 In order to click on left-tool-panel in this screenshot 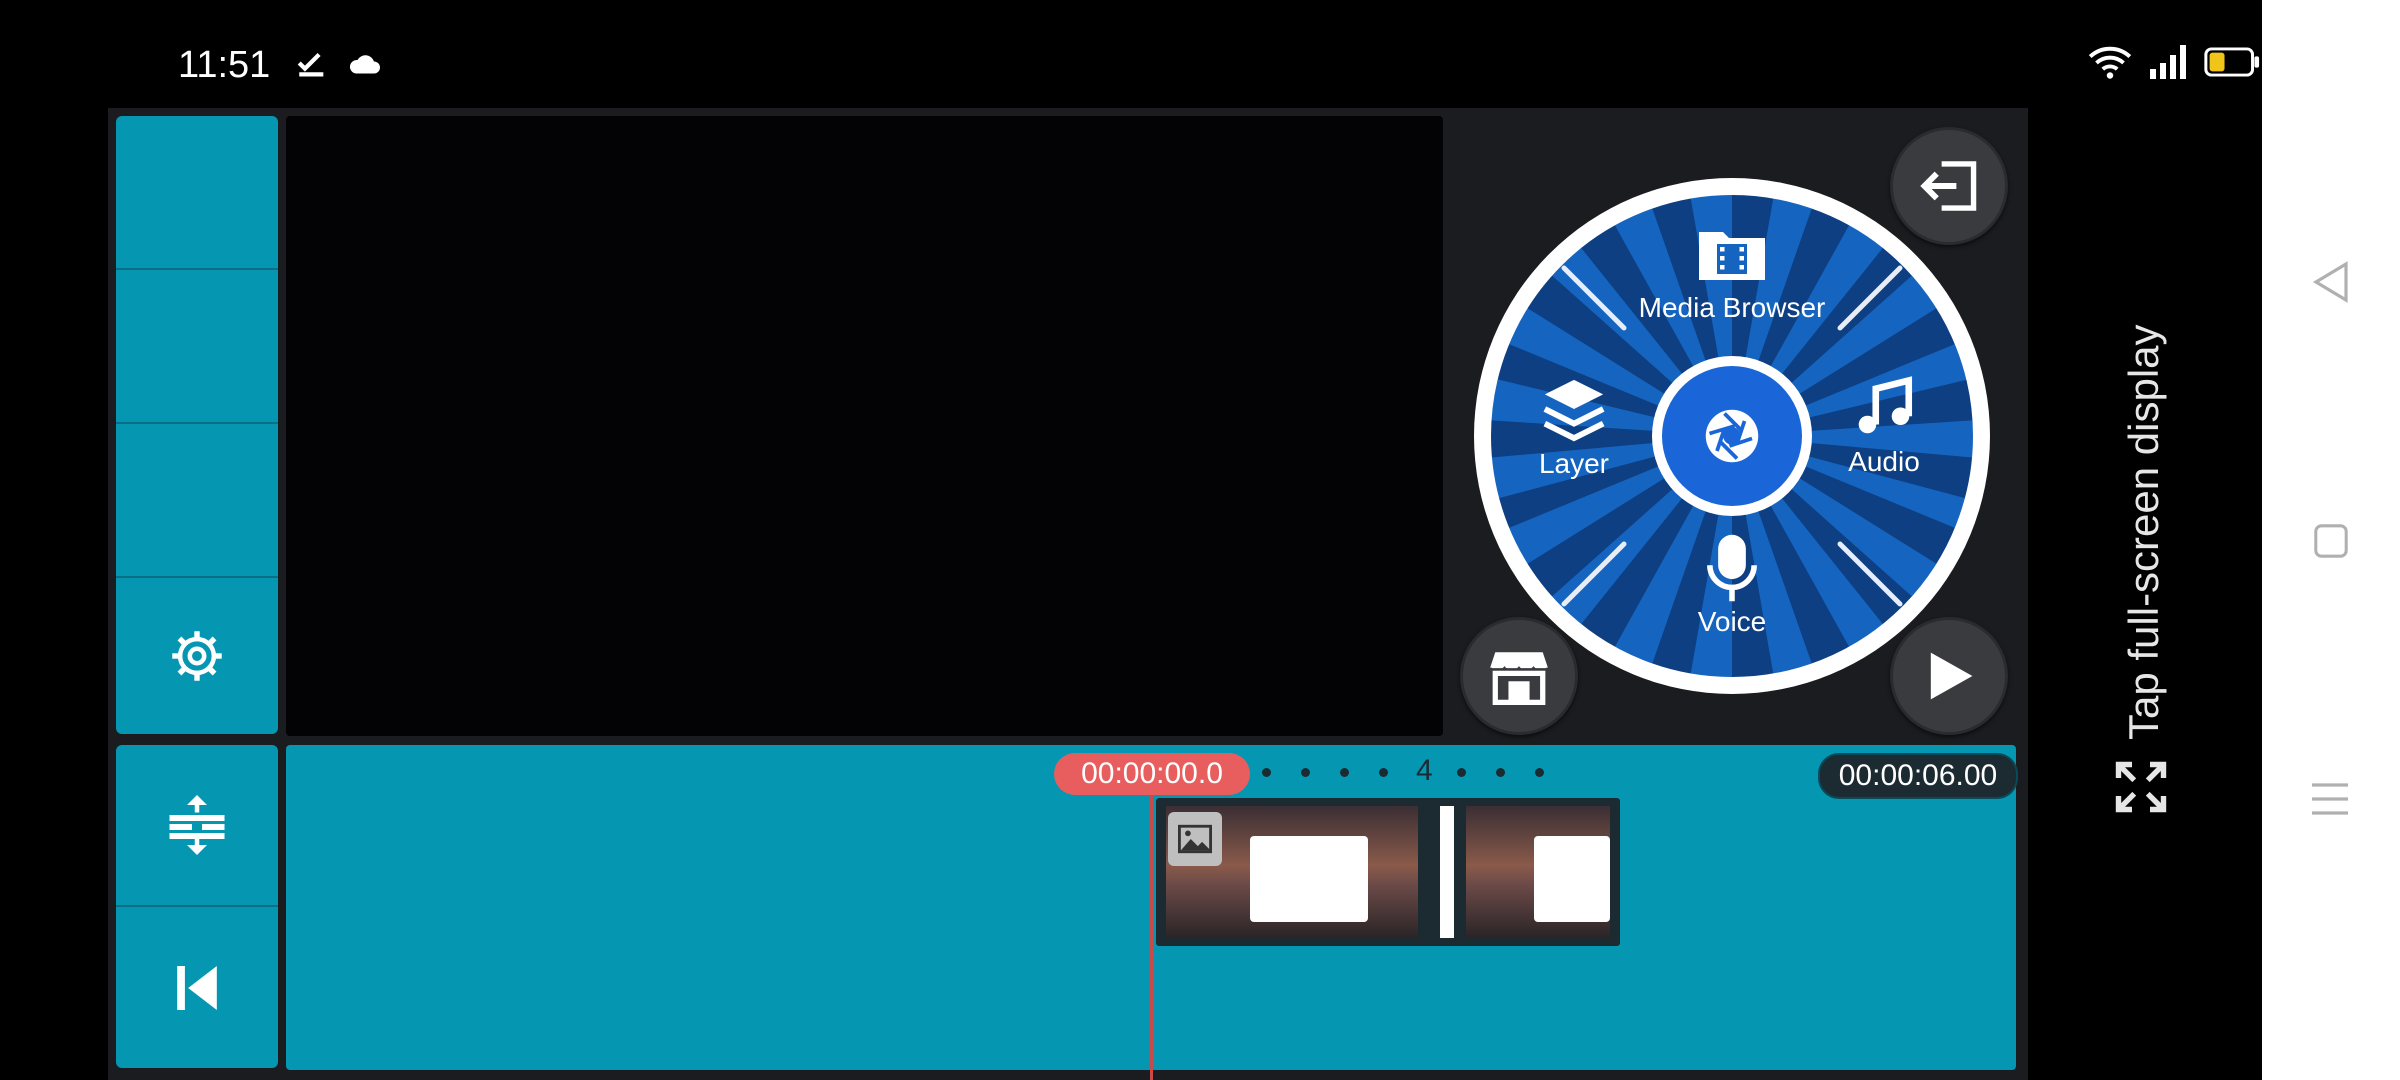, I will do `click(197, 425)`.